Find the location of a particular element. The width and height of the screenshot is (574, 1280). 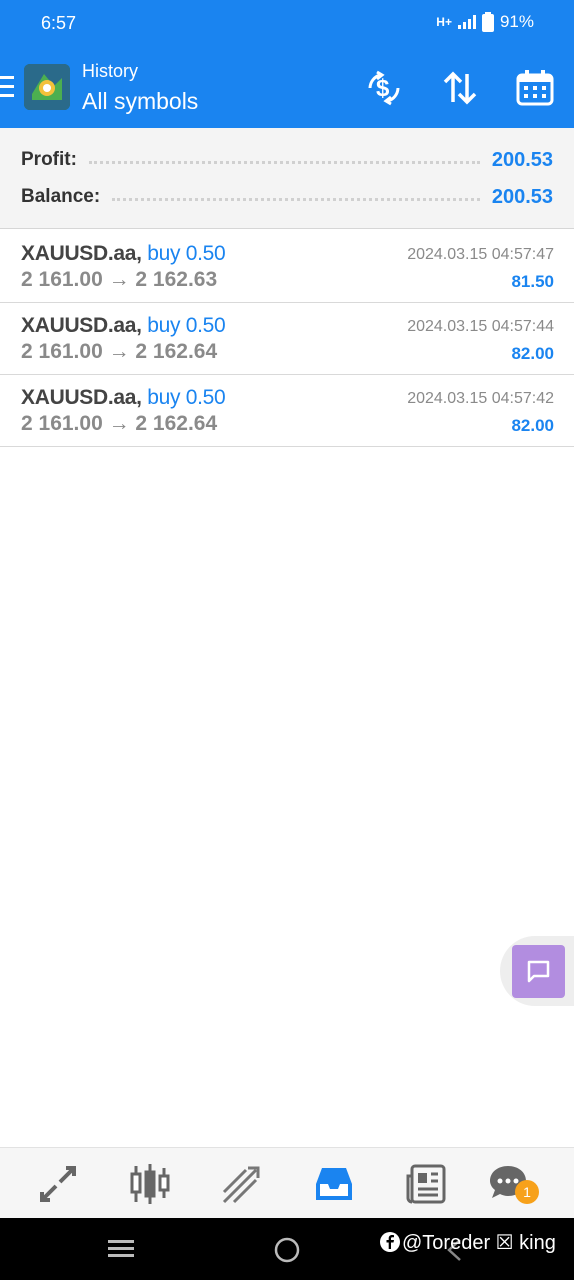

balance-row: Balance: 200.53 is located at coordinates (287, 197).